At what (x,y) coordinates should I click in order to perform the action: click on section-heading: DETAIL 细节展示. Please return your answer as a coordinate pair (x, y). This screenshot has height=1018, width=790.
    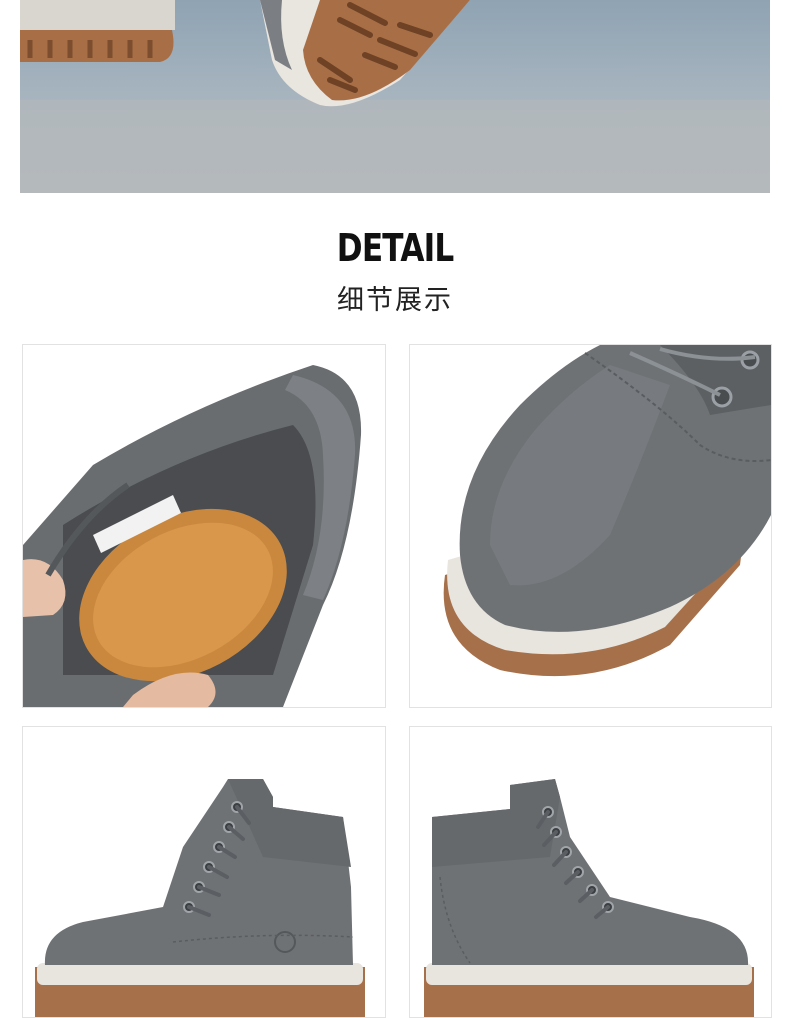
    Looking at the image, I should click on (395, 270).